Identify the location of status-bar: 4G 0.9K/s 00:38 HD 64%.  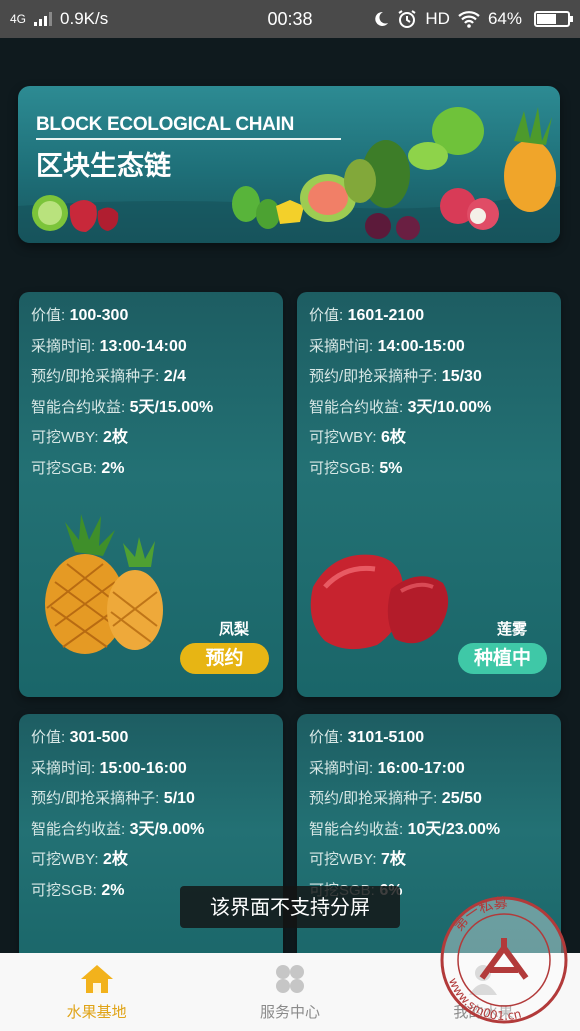
(290, 19).